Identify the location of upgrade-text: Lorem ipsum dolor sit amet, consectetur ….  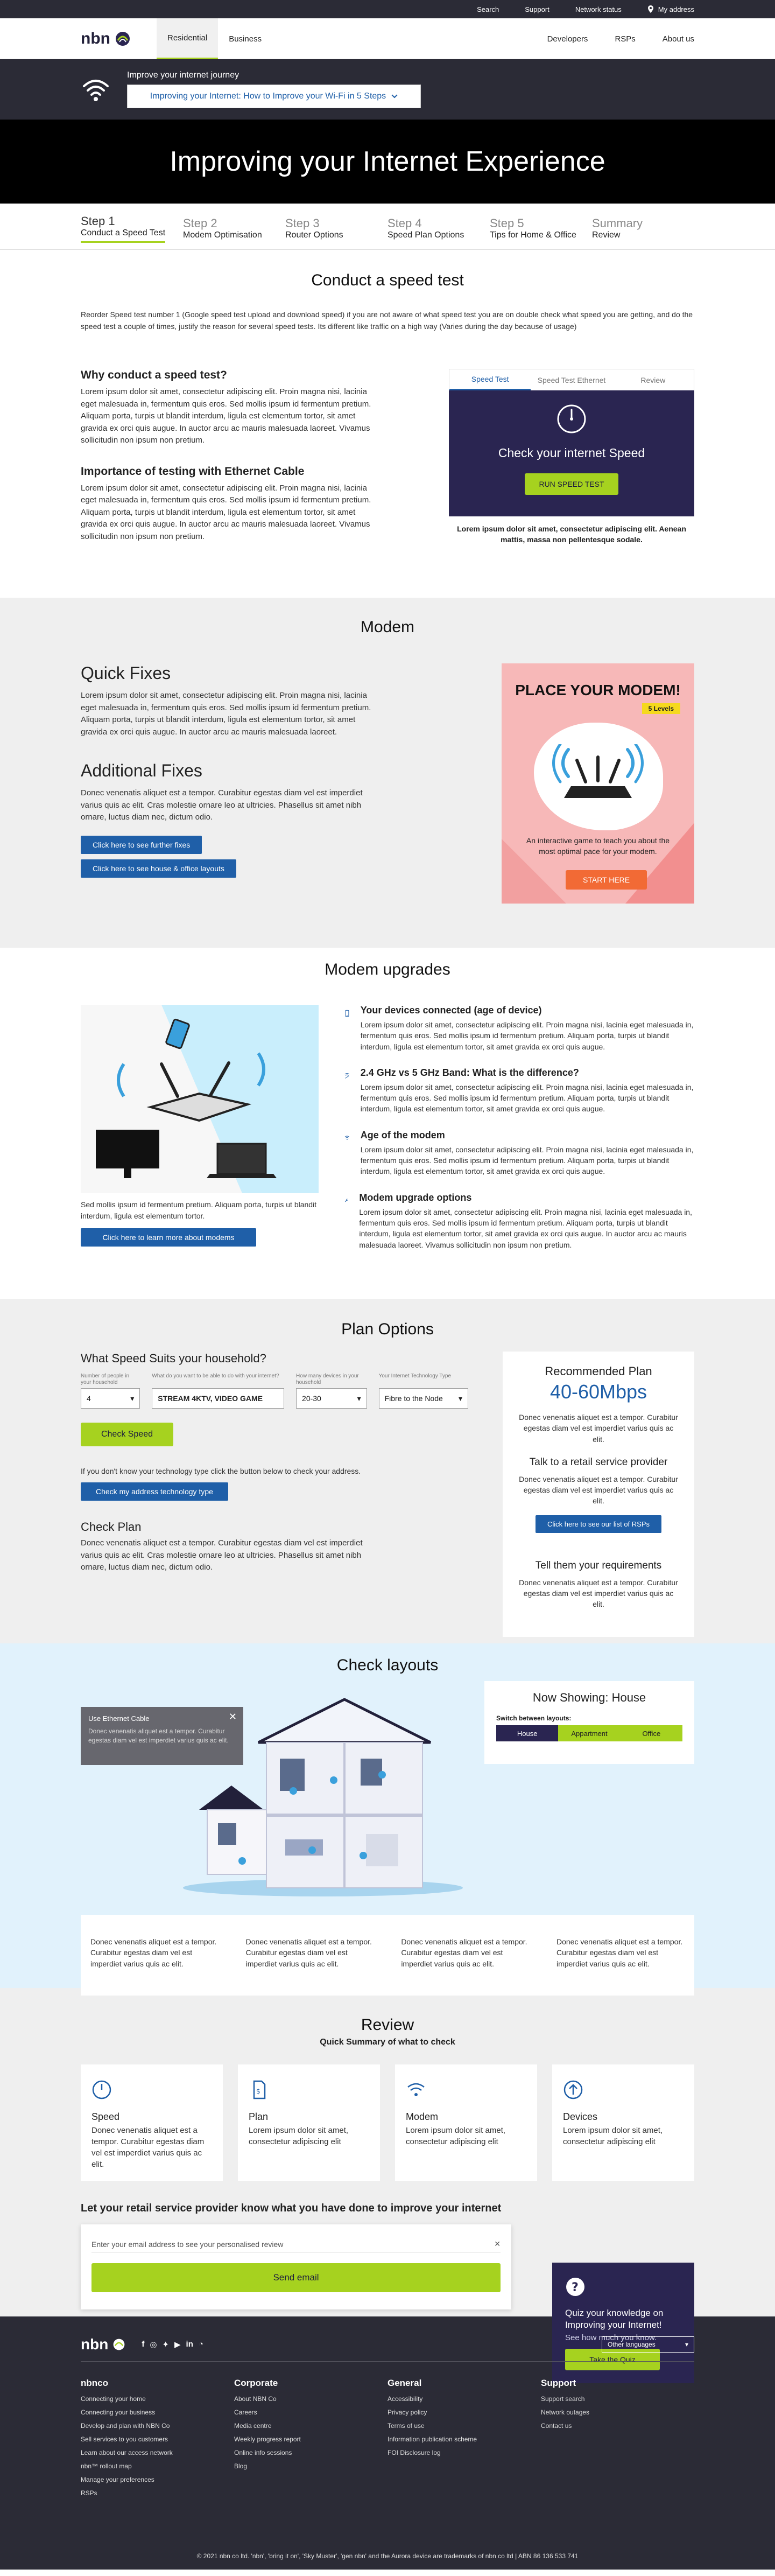
(527, 1098).